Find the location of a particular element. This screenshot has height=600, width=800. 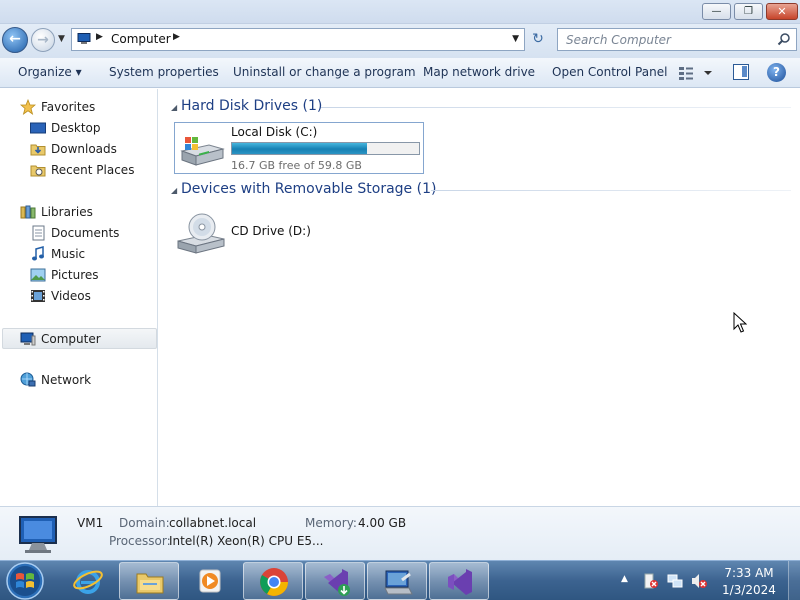

uninstall-program-button: Uninstall or change a program is located at coordinates (324, 72).